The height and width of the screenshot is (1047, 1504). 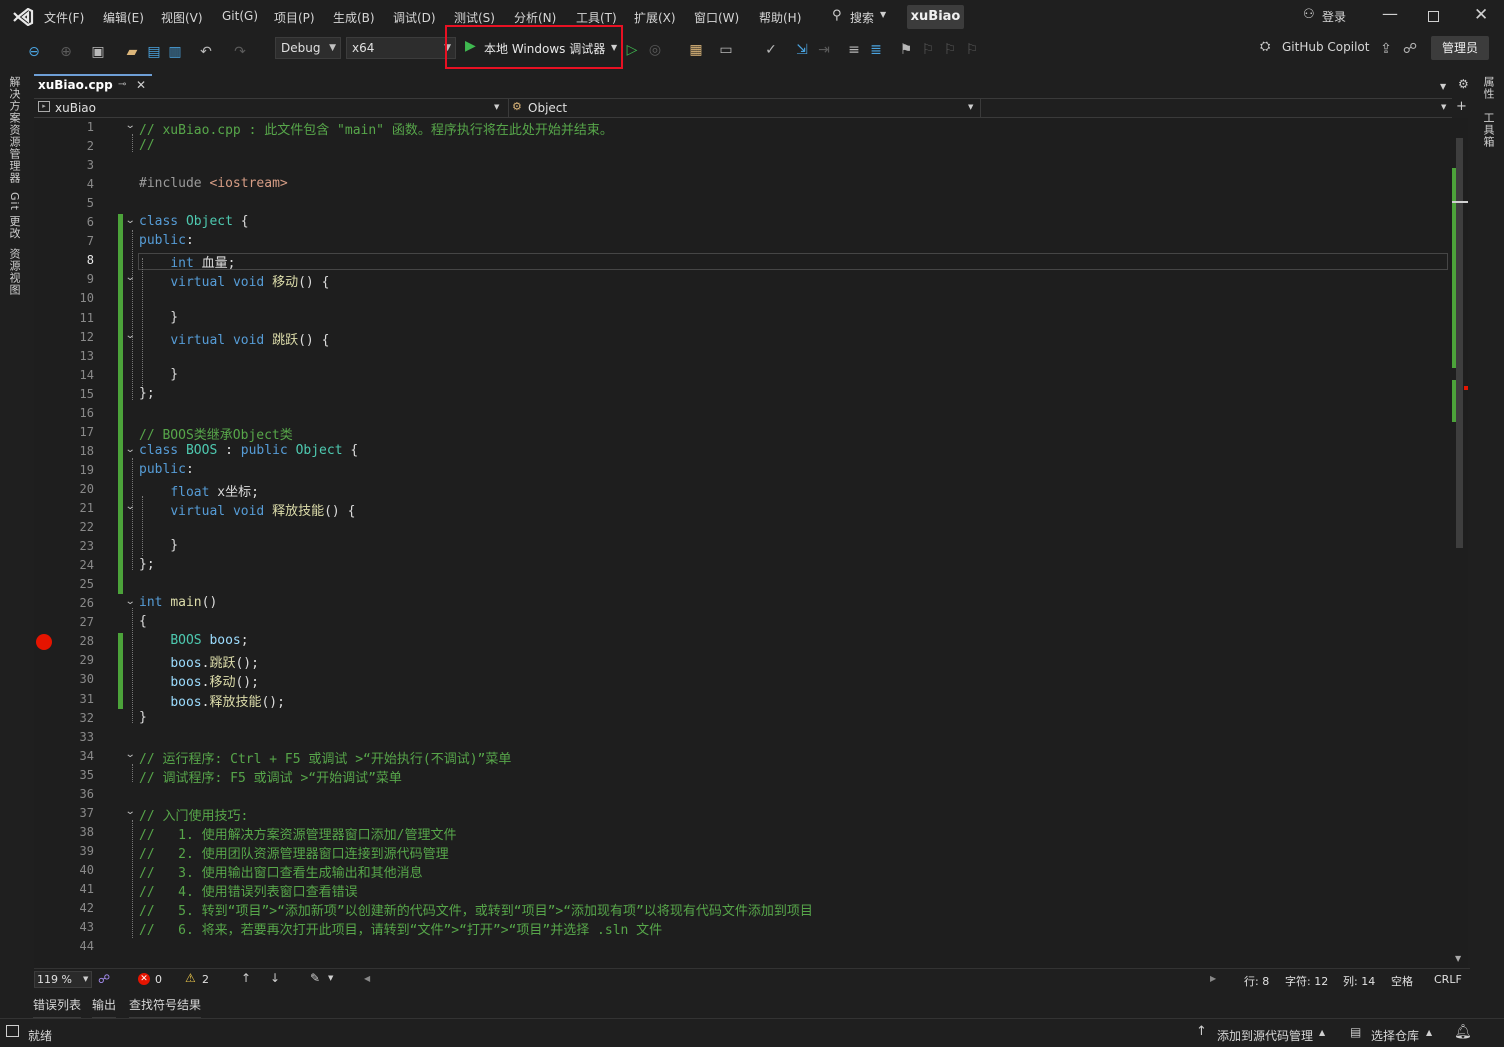 I want to click on code-line: virtual void 释放技能() {, so click(x=247, y=509).